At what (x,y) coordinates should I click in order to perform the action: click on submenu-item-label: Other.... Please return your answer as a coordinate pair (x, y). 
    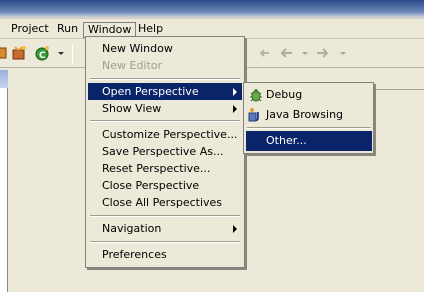
    Looking at the image, I should click on (286, 140).